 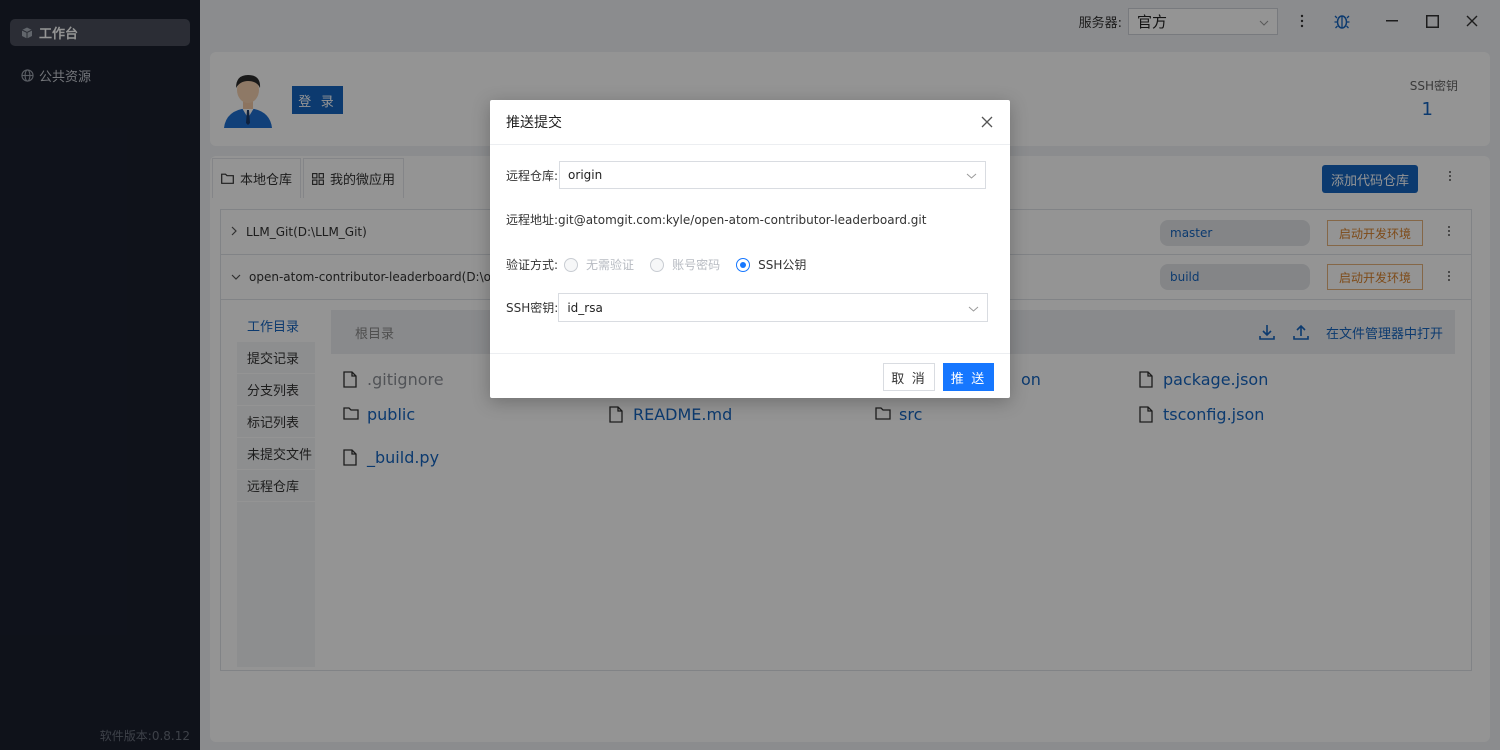 What do you see at coordinates (750, 375) in the screenshot?
I see `dialog-footer: 取 消 推 送` at bounding box center [750, 375].